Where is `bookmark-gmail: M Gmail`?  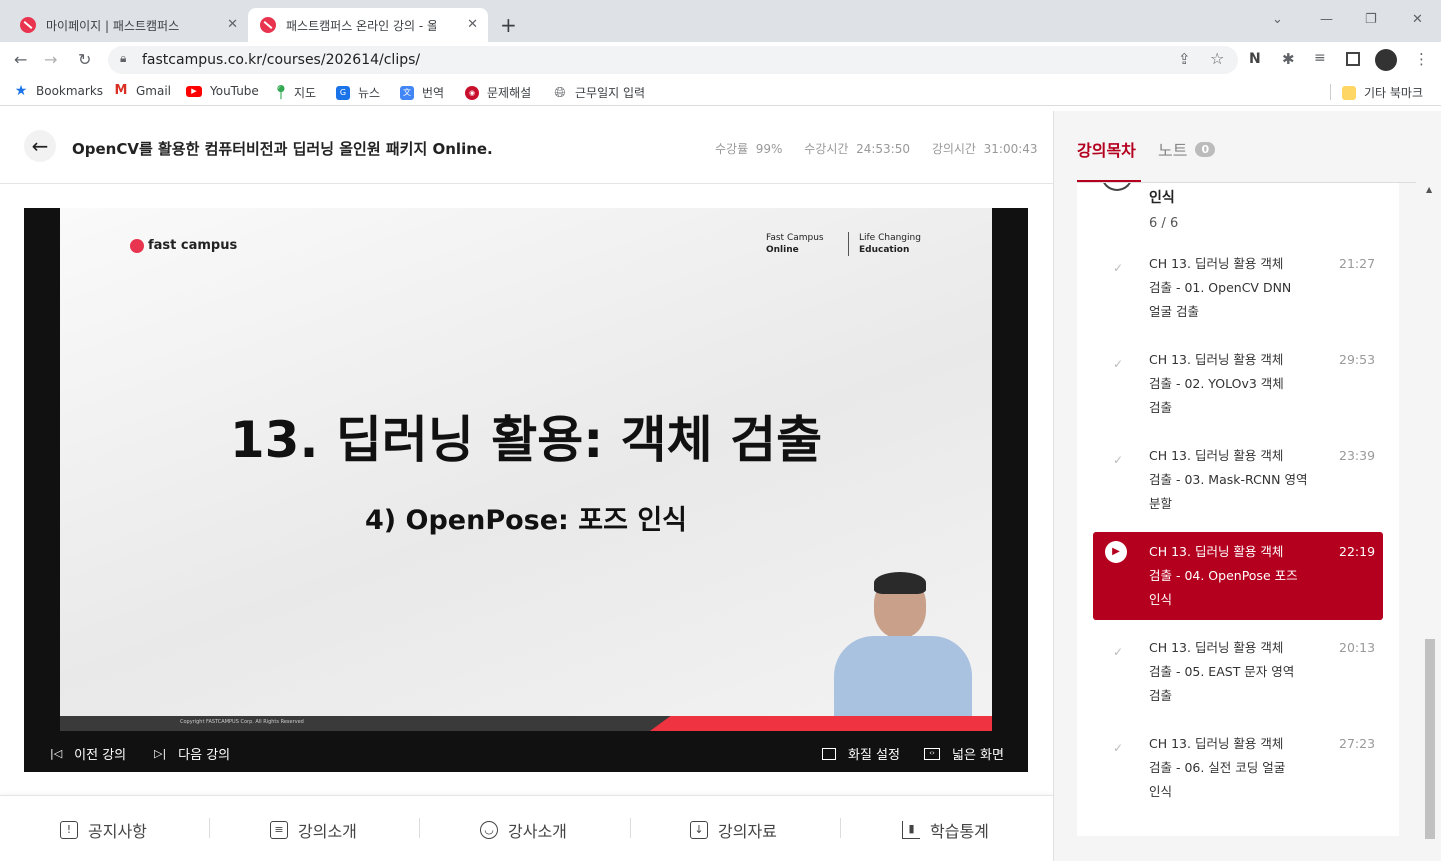
bookmark-gmail: M Gmail is located at coordinates (143, 91).